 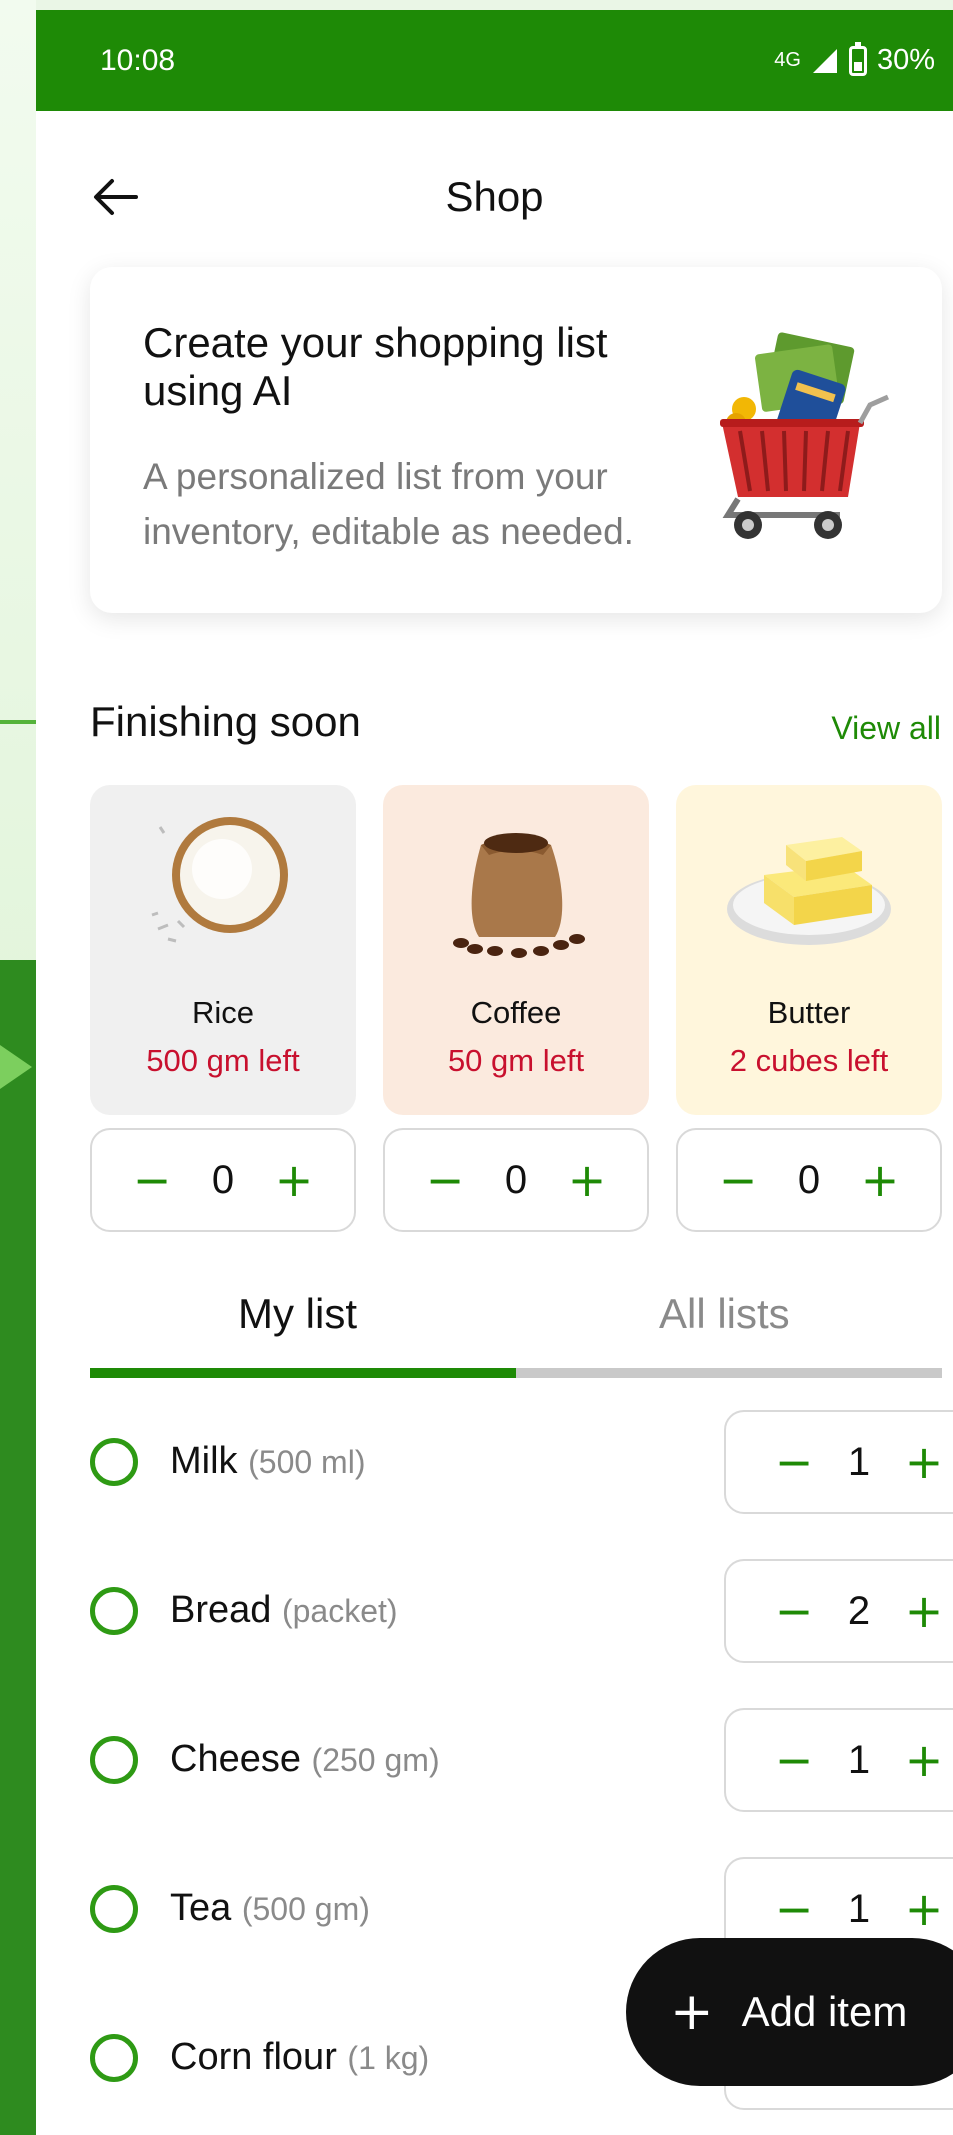 I want to click on item-remaining: 500 gm left, so click(x=223, y=1060).